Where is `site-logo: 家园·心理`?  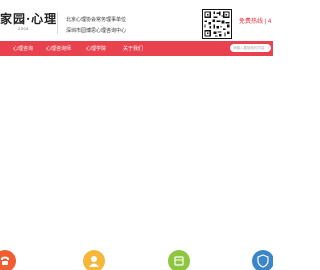
site-logo: 家园·心理 is located at coordinates (28, 18).